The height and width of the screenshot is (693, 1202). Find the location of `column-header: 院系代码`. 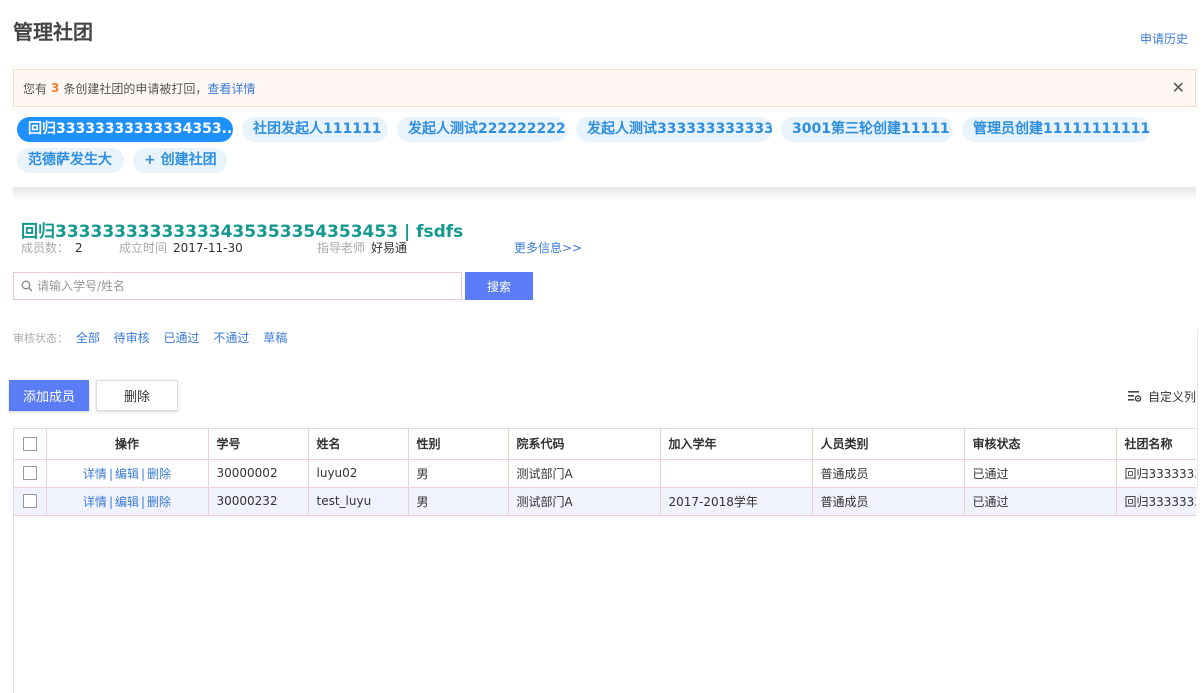

column-header: 院系代码 is located at coordinates (584, 444).